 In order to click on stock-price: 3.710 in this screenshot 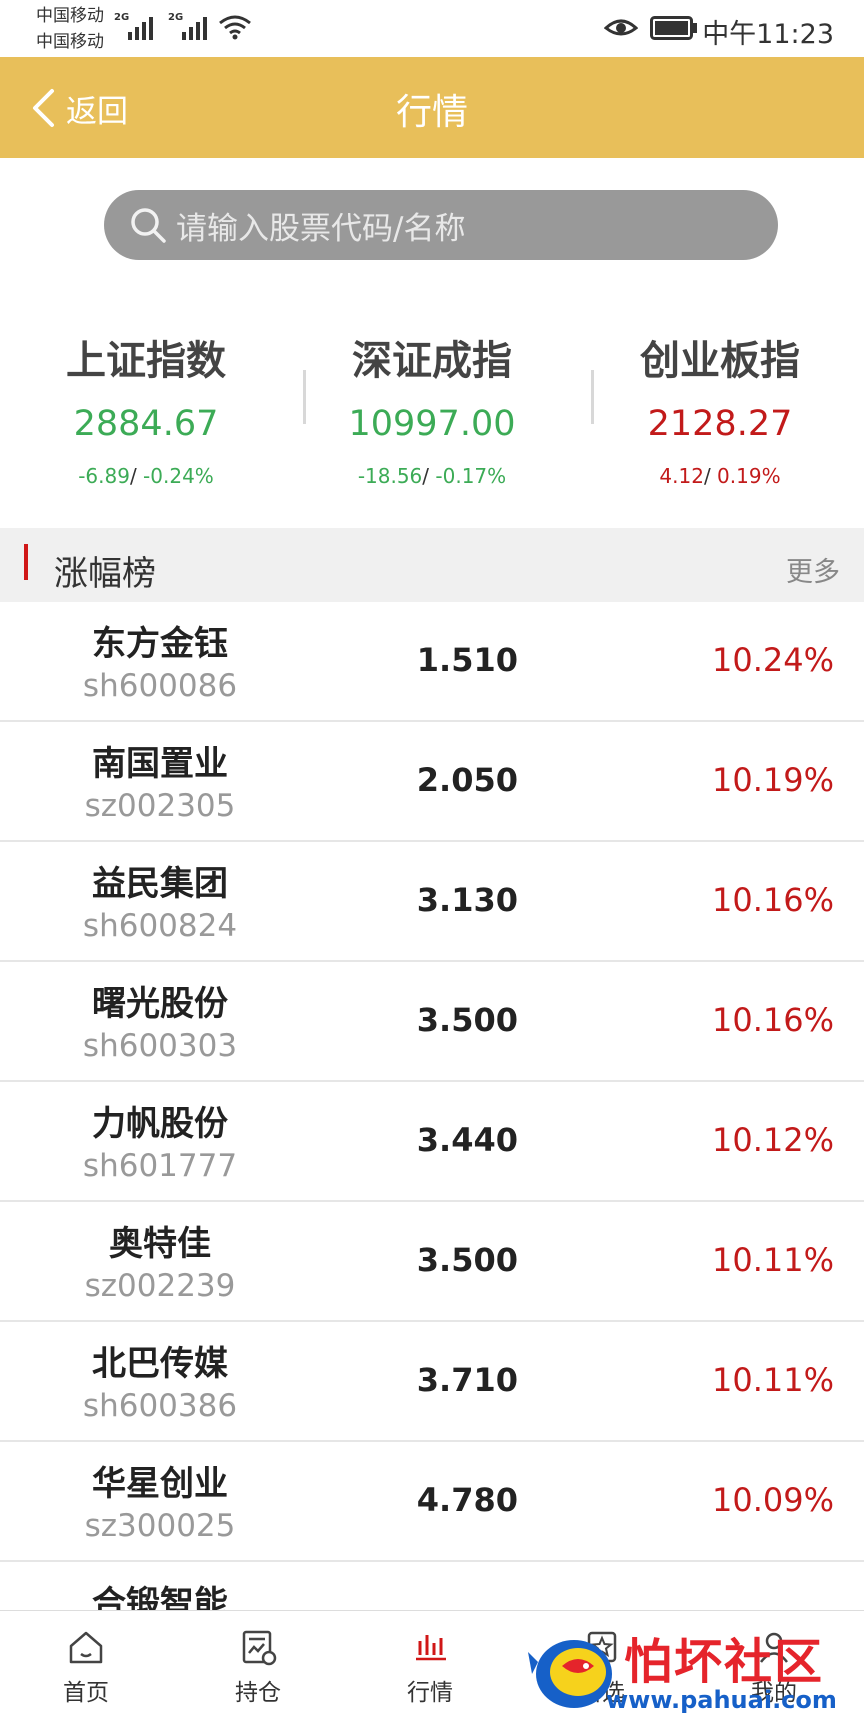, I will do `click(467, 1380)`.